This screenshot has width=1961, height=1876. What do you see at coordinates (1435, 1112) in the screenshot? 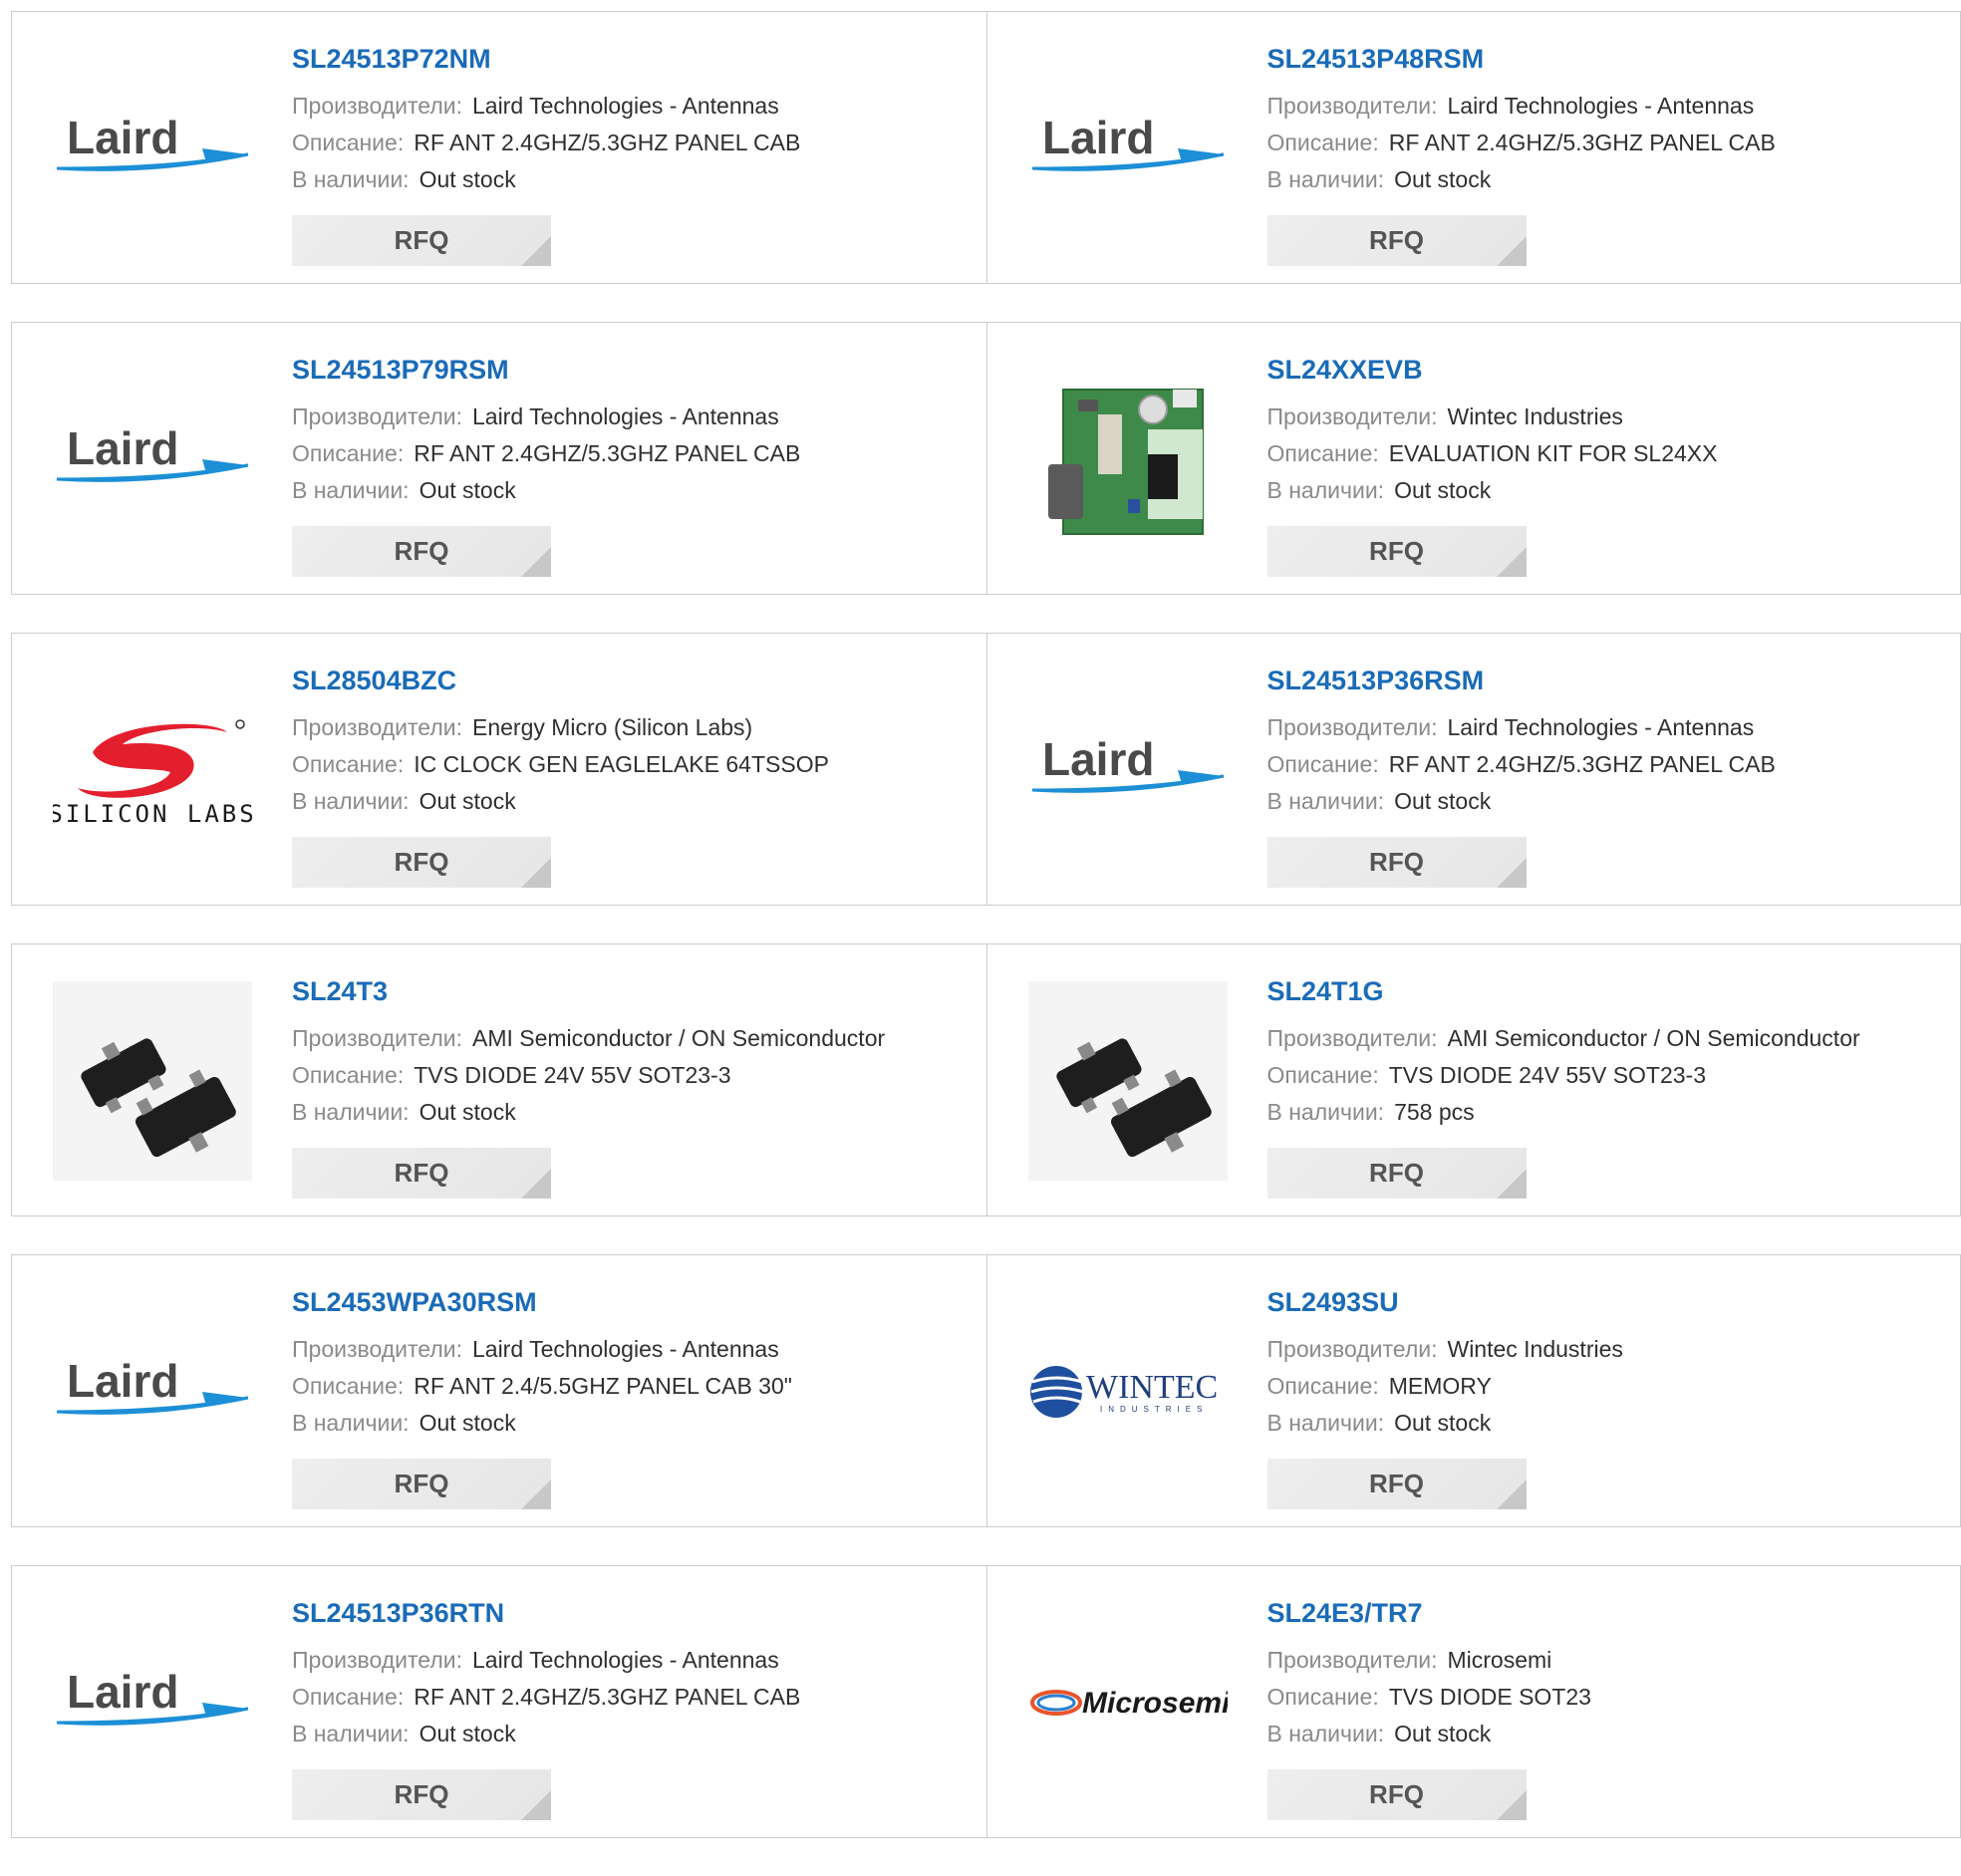
I see `stock-value: 758 pcs` at bounding box center [1435, 1112].